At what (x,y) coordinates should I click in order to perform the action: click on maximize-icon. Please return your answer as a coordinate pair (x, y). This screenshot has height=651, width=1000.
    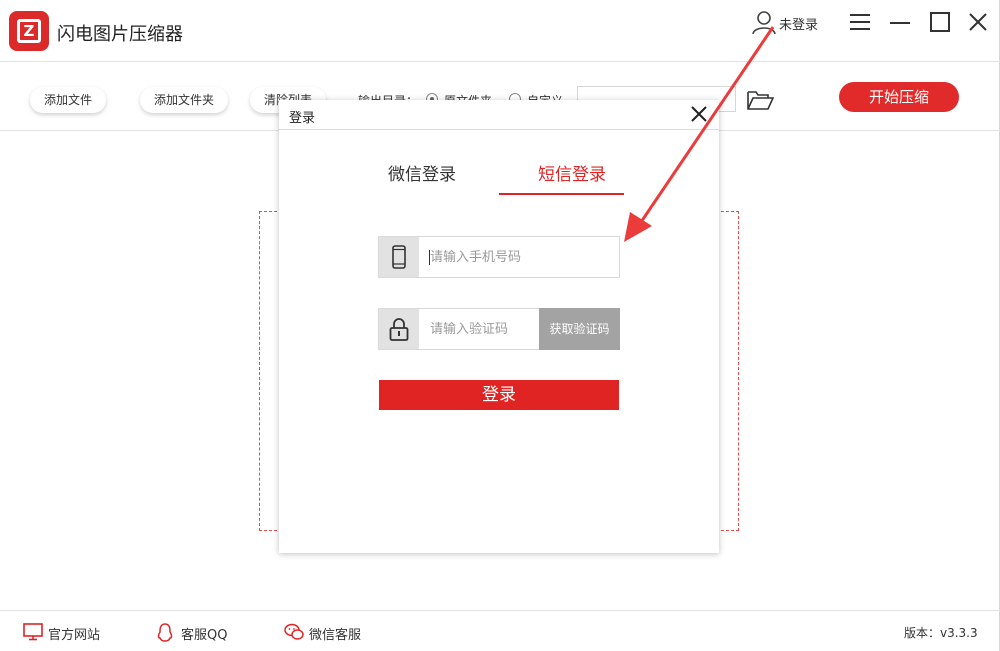
    Looking at the image, I should click on (940, 22).